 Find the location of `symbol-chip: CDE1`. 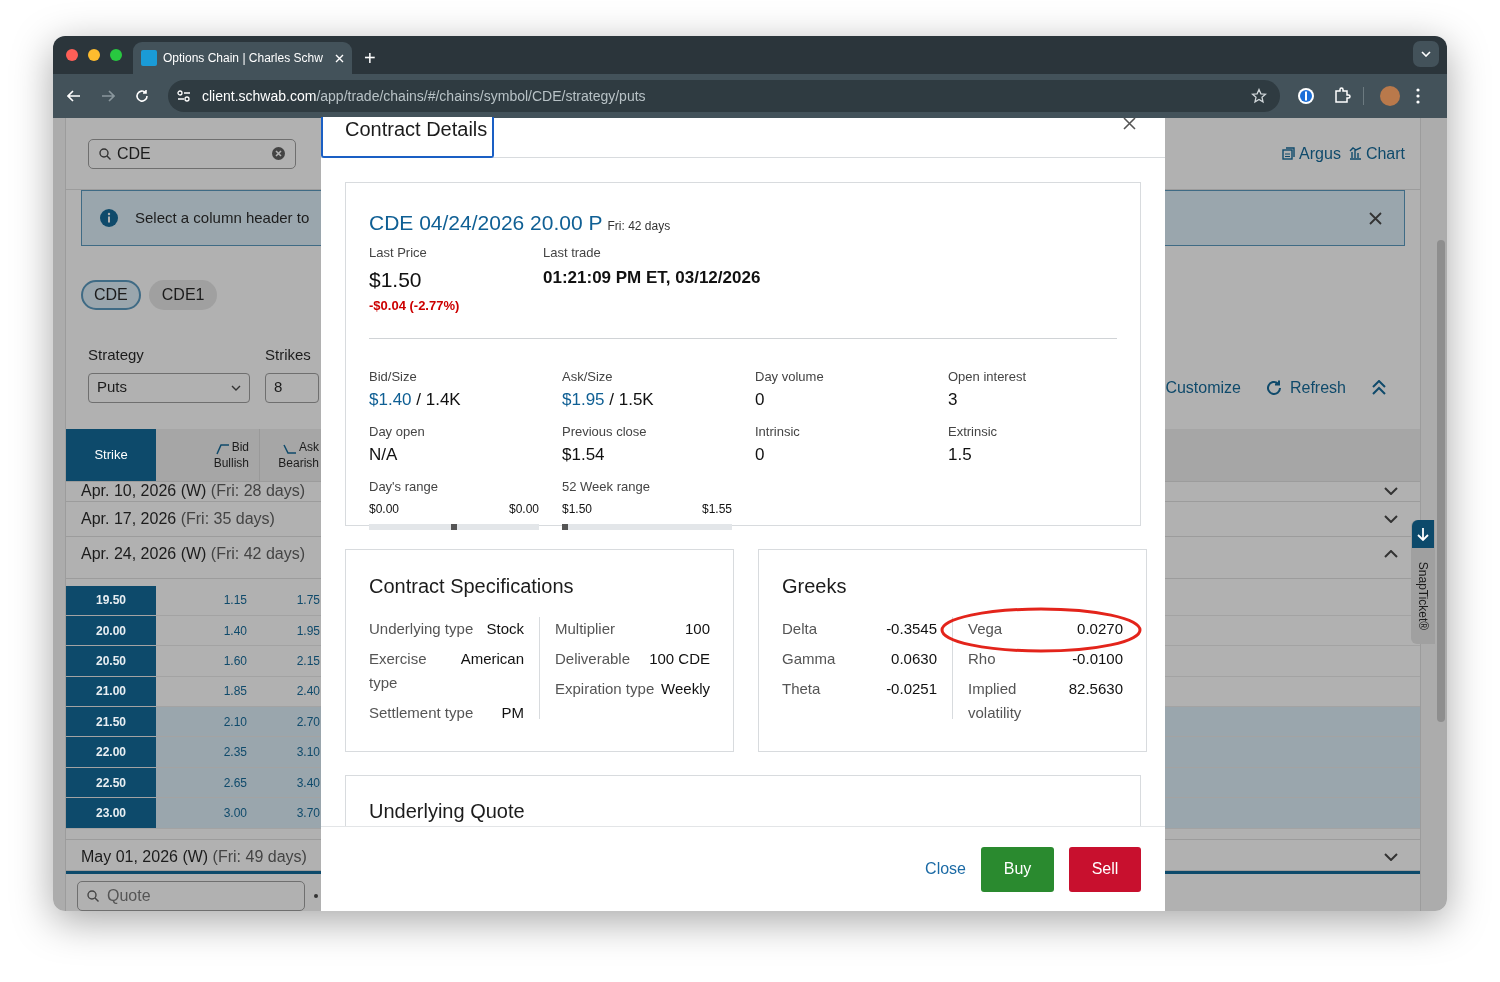

symbol-chip: CDE1 is located at coordinates (183, 295).